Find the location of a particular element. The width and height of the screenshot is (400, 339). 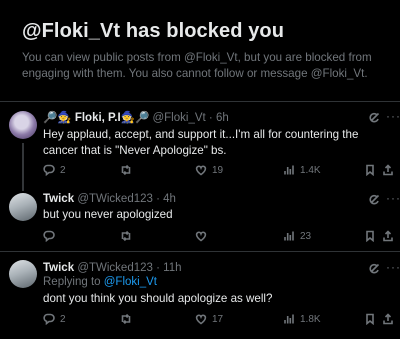

like-button: 19 is located at coordinates (209, 170).